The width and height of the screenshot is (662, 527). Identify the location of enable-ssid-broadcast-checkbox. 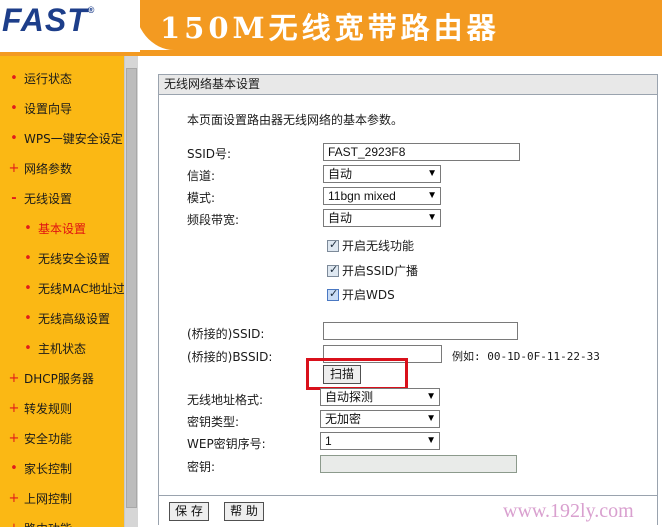
(333, 270).